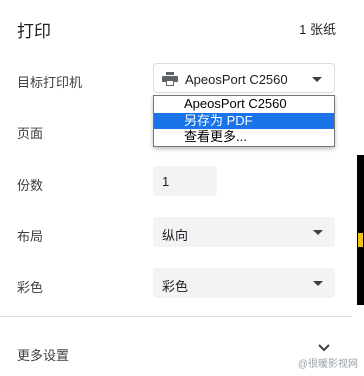 The width and height of the screenshot is (364, 376). What do you see at coordinates (170, 79) in the screenshot?
I see `printer-icon` at bounding box center [170, 79].